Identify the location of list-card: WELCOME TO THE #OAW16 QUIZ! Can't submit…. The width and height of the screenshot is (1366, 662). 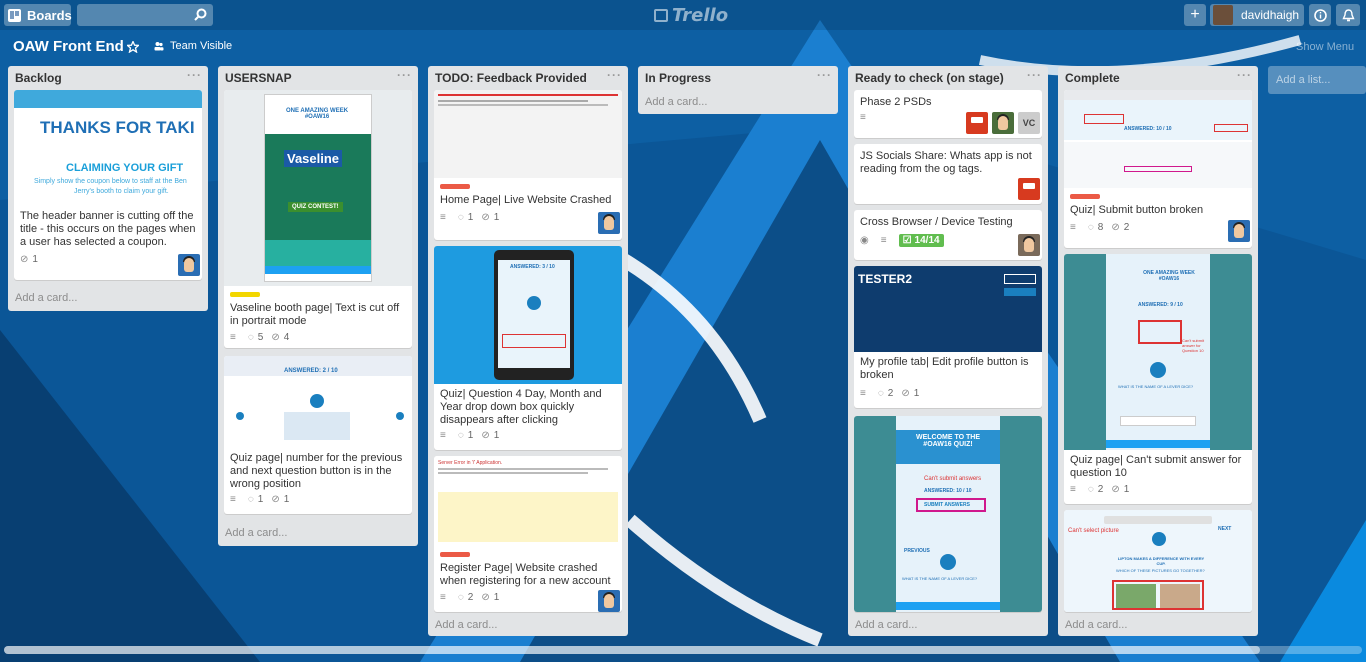
(948, 514).